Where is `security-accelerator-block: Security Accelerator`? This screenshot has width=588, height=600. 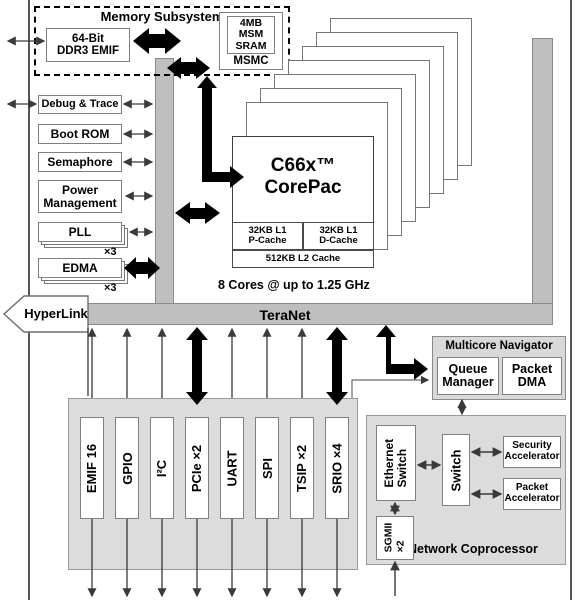
security-accelerator-block: Security Accelerator is located at coordinates (532, 452).